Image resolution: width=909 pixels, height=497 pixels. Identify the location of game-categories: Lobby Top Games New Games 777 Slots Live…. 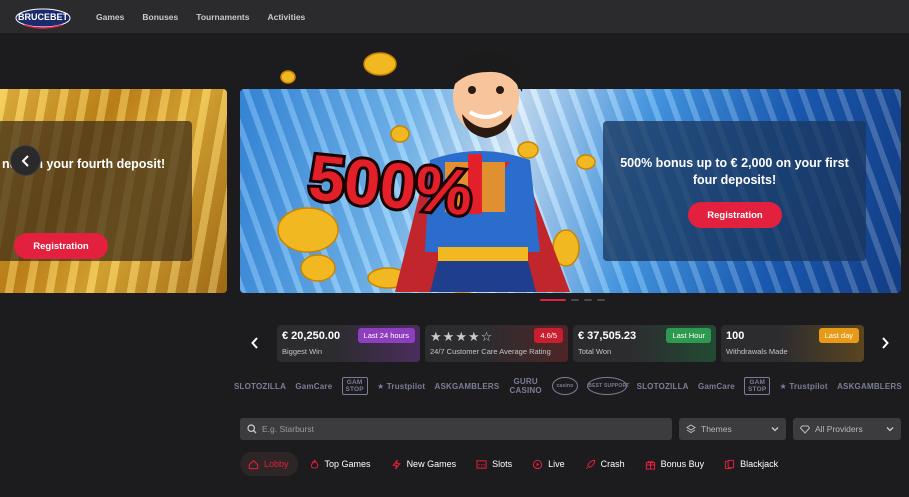
(515, 464).